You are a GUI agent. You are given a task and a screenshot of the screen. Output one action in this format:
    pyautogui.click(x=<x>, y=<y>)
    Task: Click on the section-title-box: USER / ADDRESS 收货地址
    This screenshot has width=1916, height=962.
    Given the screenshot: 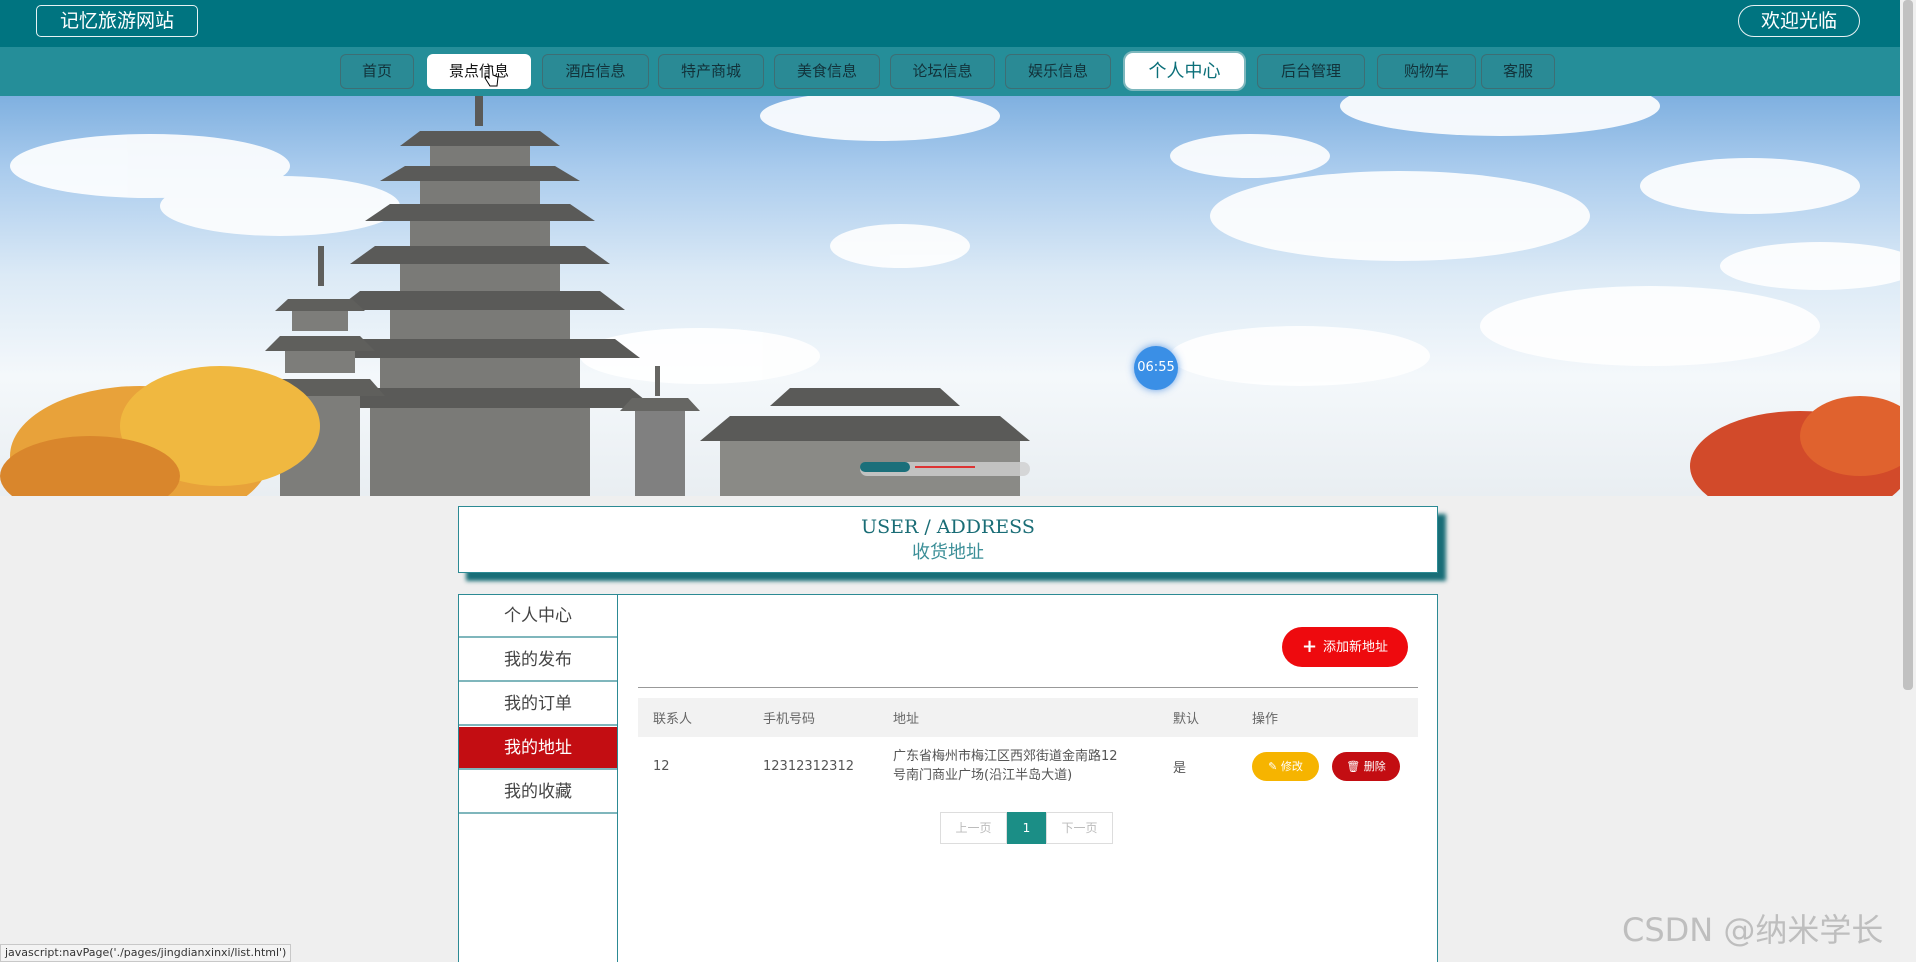 What is the action you would take?
    pyautogui.click(x=948, y=539)
    